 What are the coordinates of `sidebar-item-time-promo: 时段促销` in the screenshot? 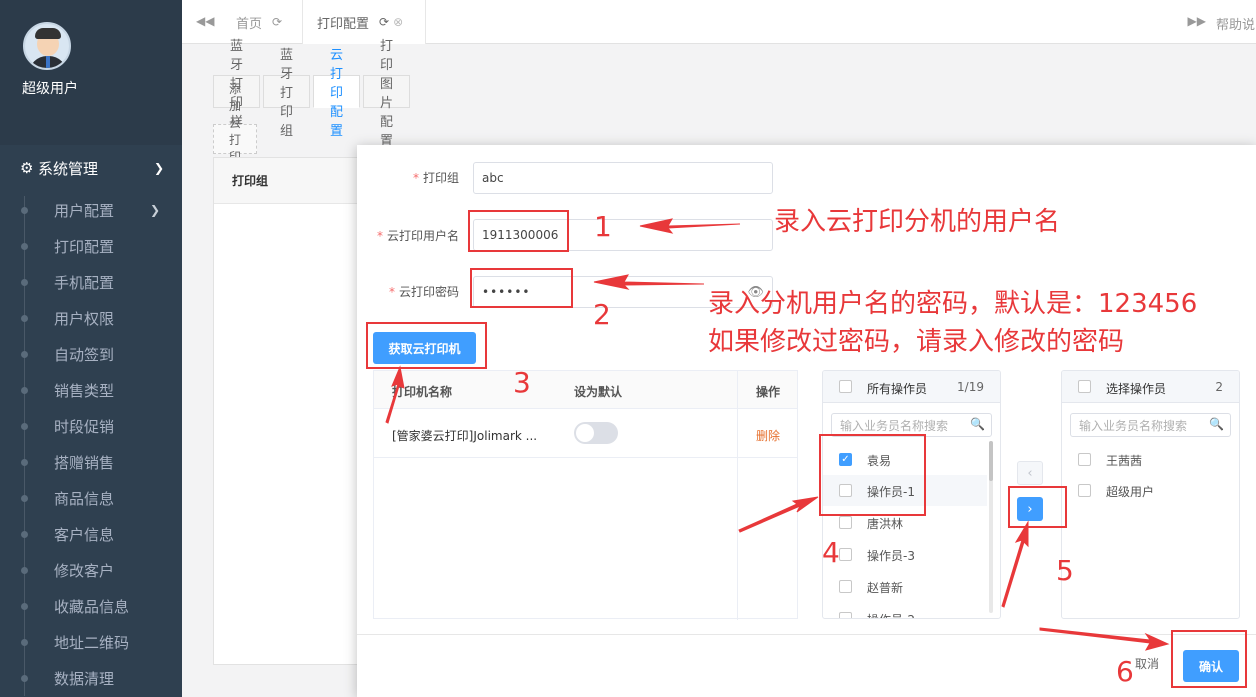 It's located at (91, 426).